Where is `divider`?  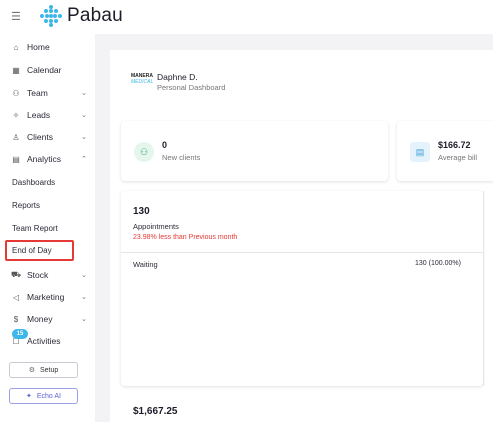
divider is located at coordinates (302, 252).